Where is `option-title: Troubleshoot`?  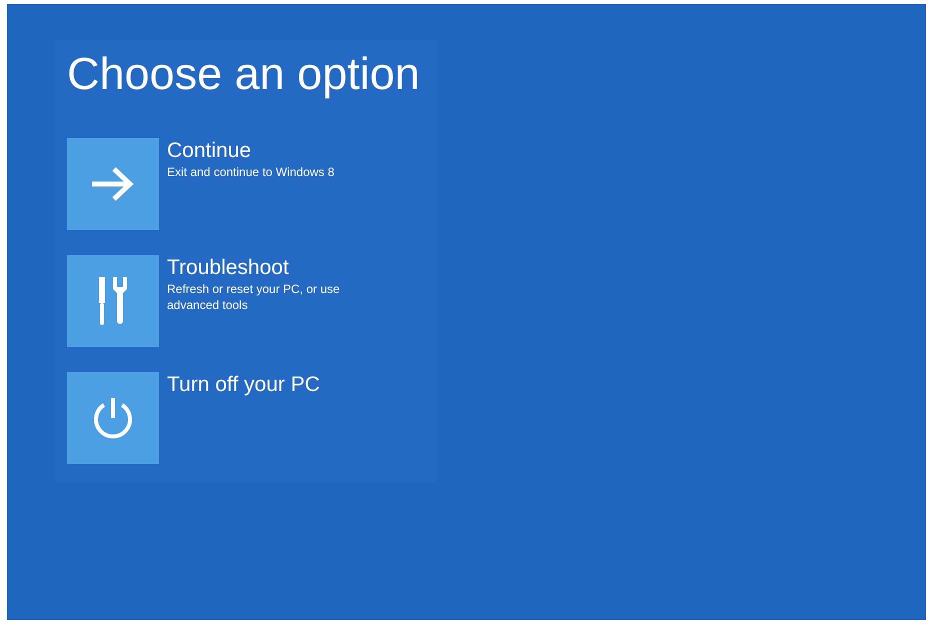 option-title: Troubleshoot is located at coordinates (228, 268).